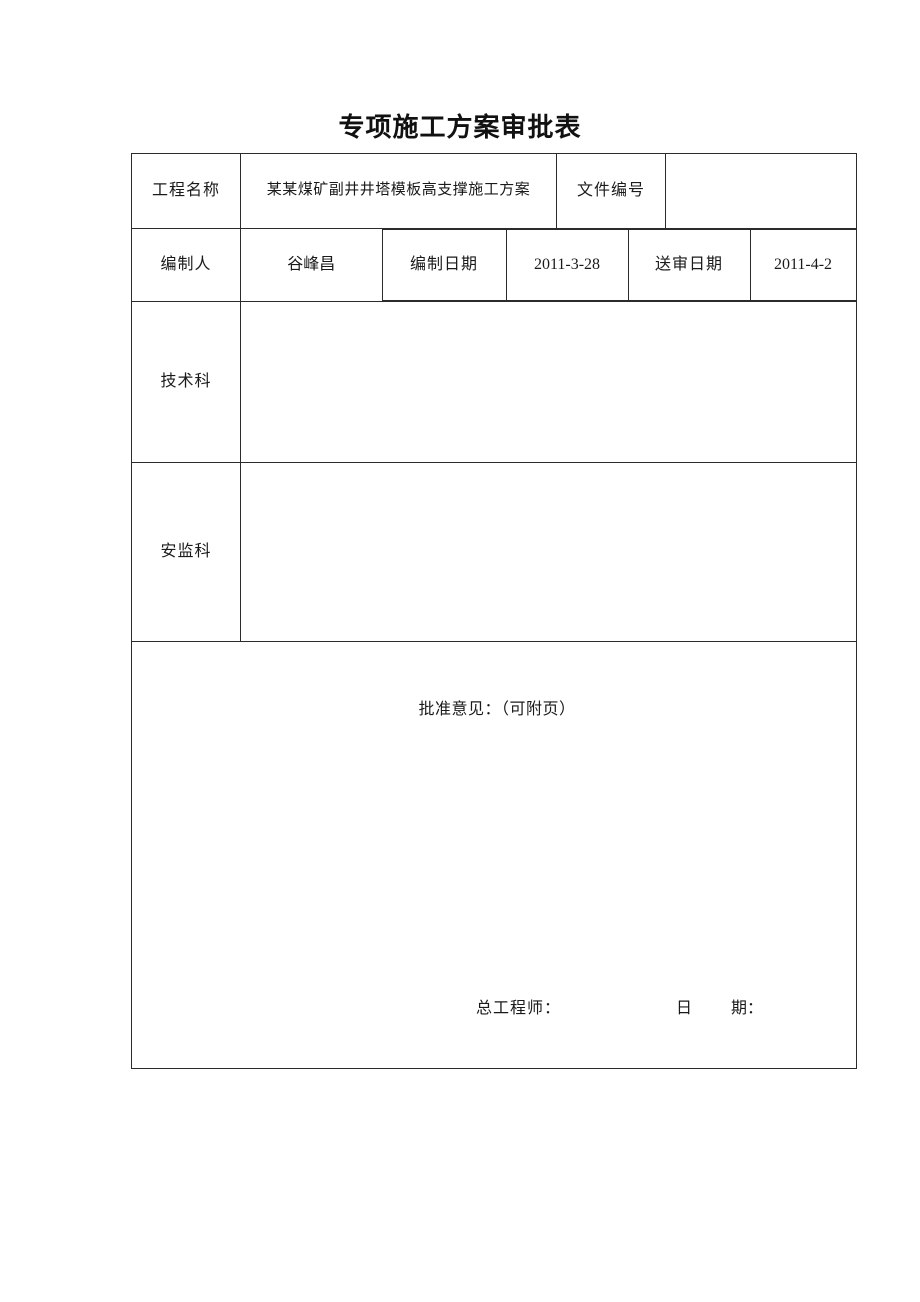  I want to click on cell-project-name-value: 某某煤矿副井井塔模板高支撑施工方案, so click(398, 191).